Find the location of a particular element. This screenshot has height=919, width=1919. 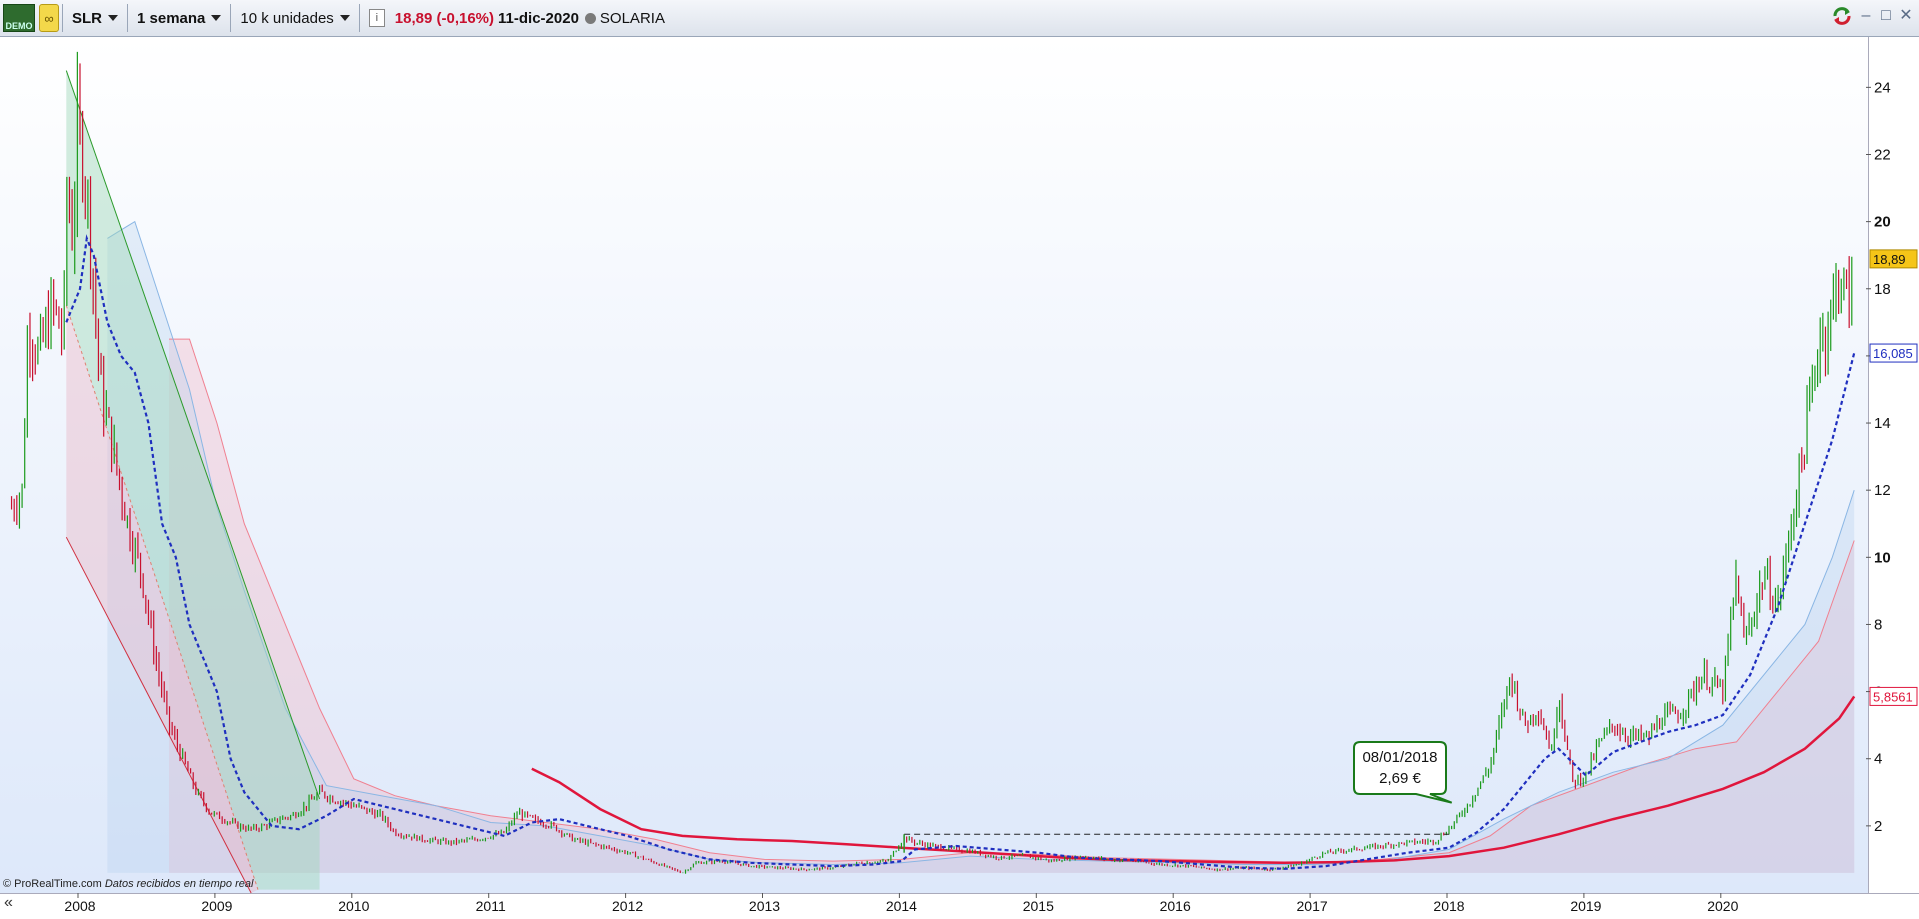

ticker-dropdown: SLR is located at coordinates (95, 18).